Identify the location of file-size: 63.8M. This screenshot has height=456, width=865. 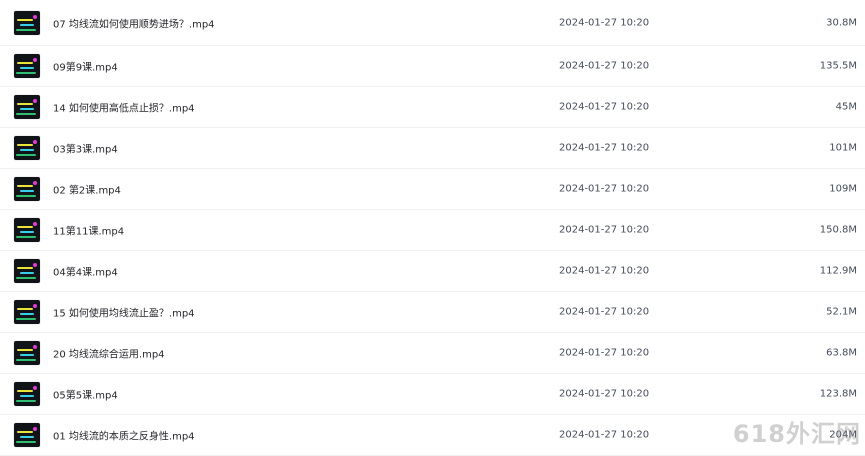
(841, 353).